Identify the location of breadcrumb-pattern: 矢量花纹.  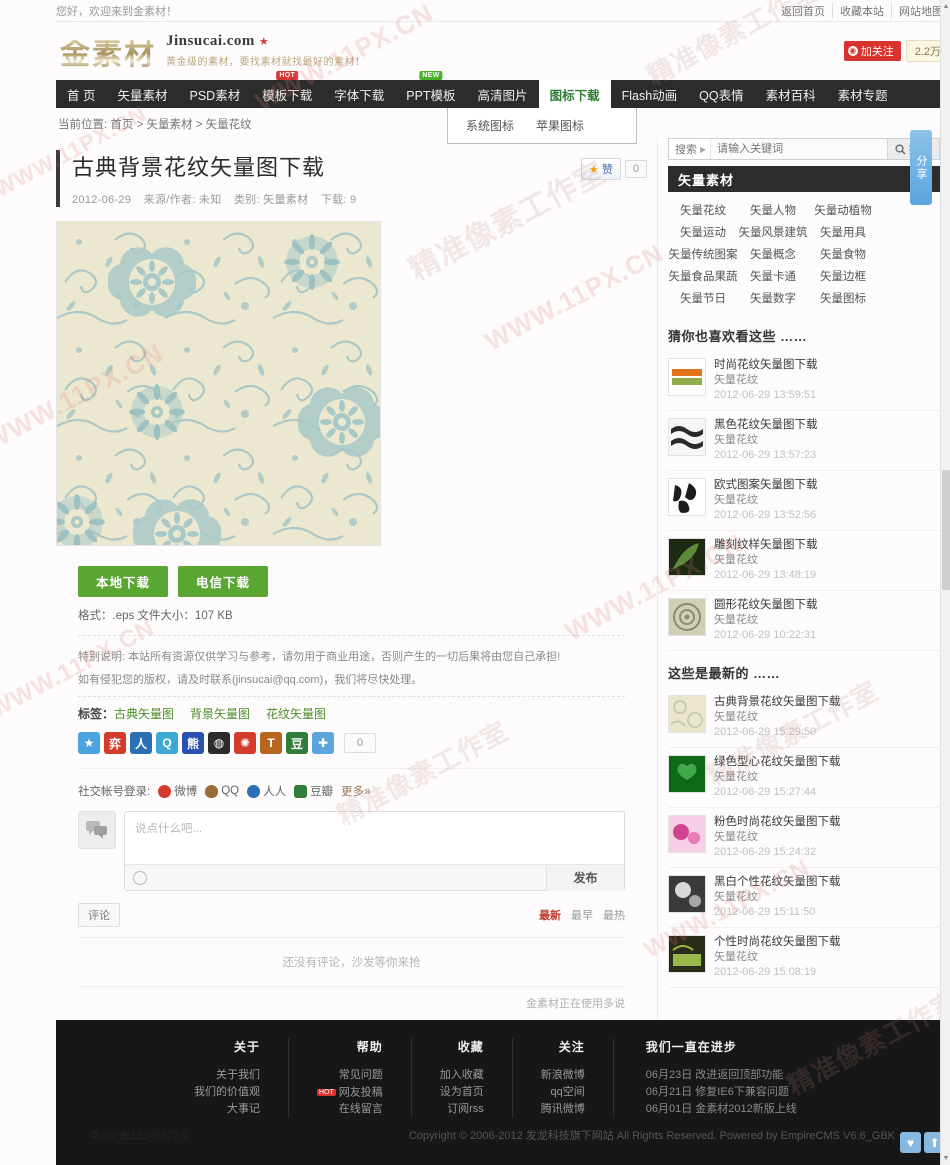
(229, 125).